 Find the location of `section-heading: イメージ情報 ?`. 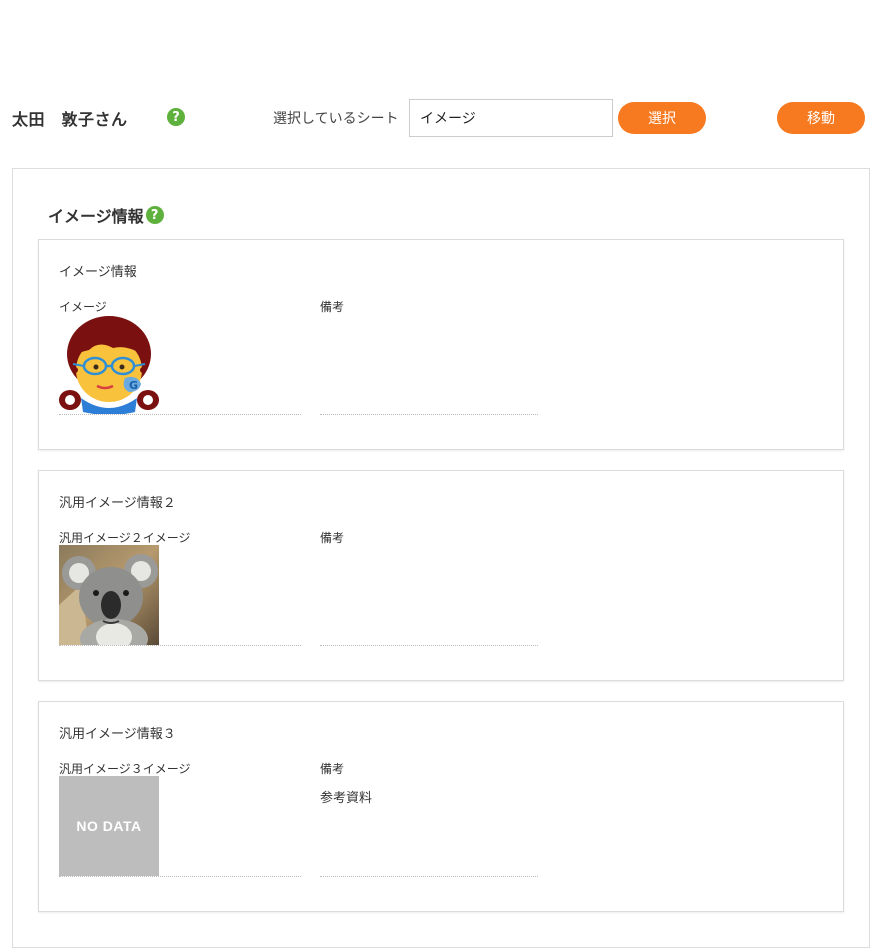

section-heading: イメージ情報 ? is located at coordinates (106, 215).